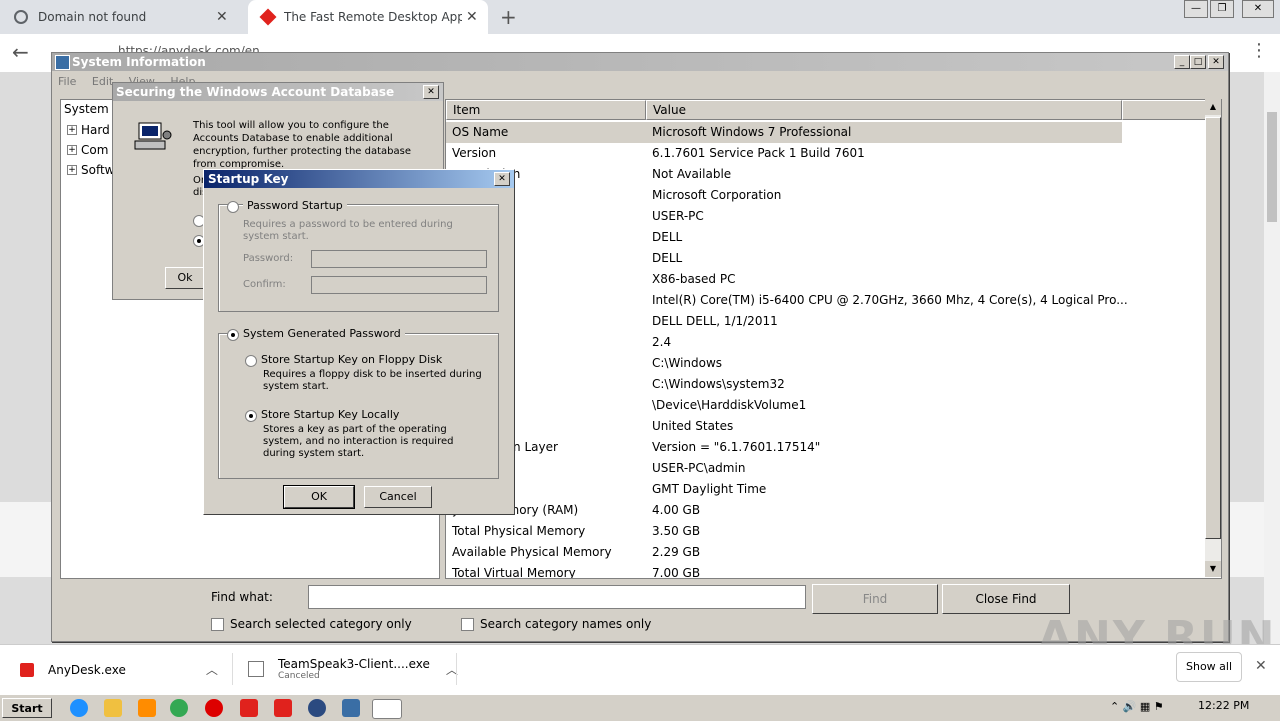 This screenshot has width=1280, height=721. Describe the element at coordinates (387, 709) in the screenshot. I see `syskey-icon` at that location.